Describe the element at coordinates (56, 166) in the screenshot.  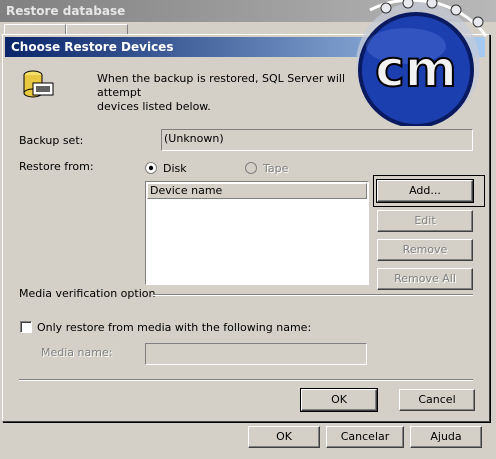
I see `restore-from-label: Restore from:` at that location.